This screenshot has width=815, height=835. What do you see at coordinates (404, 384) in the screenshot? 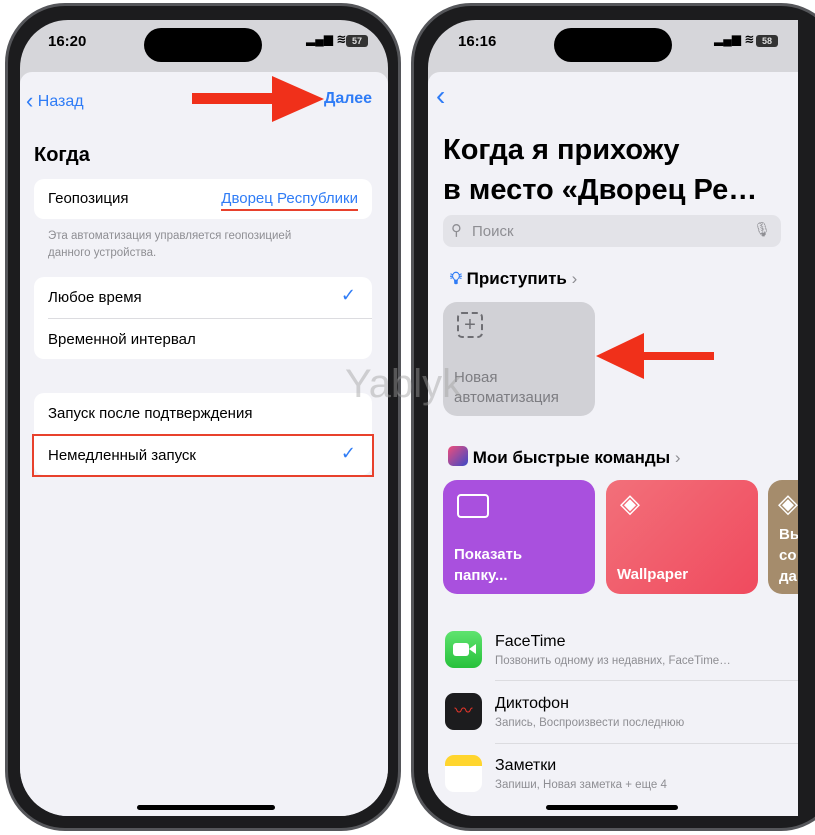
I see `watermark: Yablyk` at bounding box center [404, 384].